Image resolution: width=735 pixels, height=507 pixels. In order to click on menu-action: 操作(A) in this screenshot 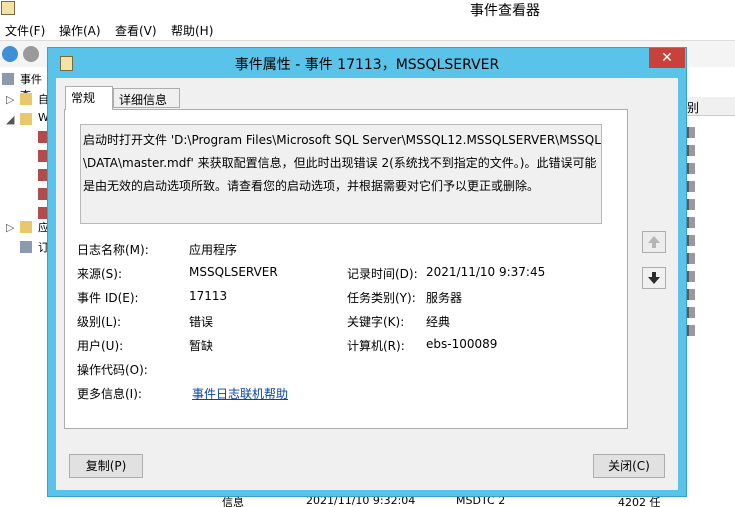, I will do `click(80, 30)`.